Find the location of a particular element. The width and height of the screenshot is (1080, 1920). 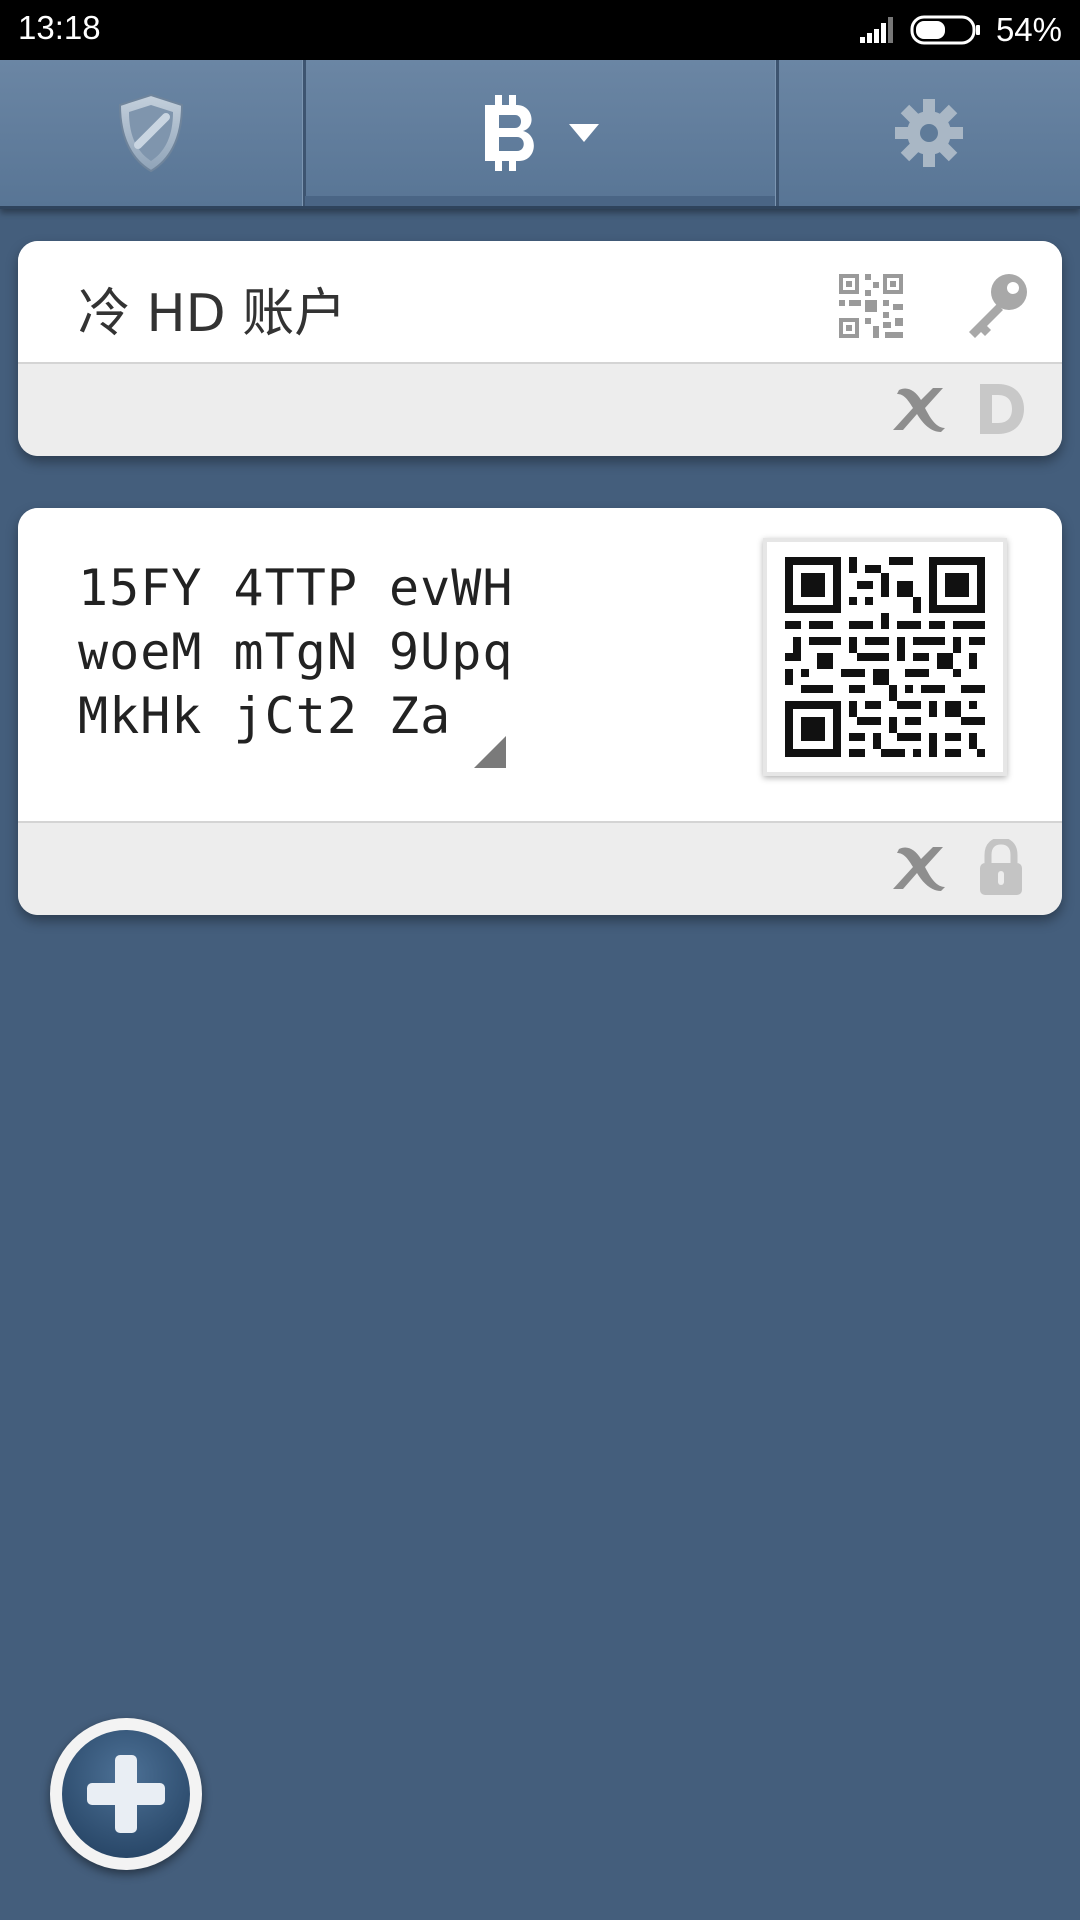

tab-settings is located at coordinates (929, 133).